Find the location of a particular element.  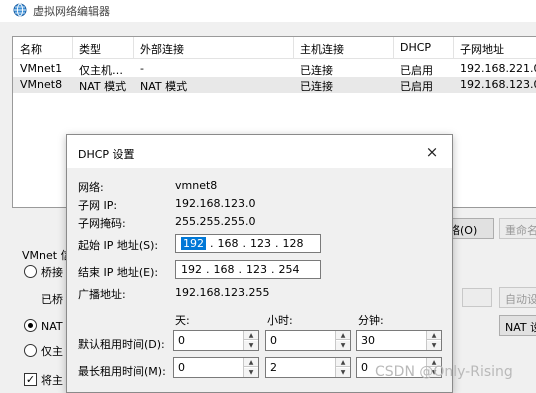

default-lease-hours-spinner: 0 ▲ ▼ is located at coordinates (308, 340).